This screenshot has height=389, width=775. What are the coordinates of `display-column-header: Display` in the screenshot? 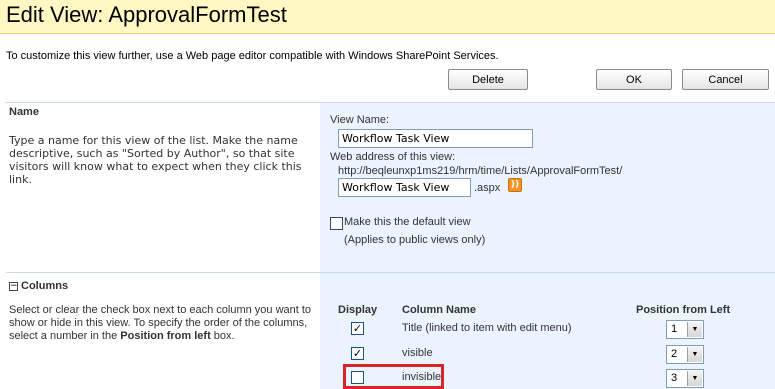 It's located at (358, 310).